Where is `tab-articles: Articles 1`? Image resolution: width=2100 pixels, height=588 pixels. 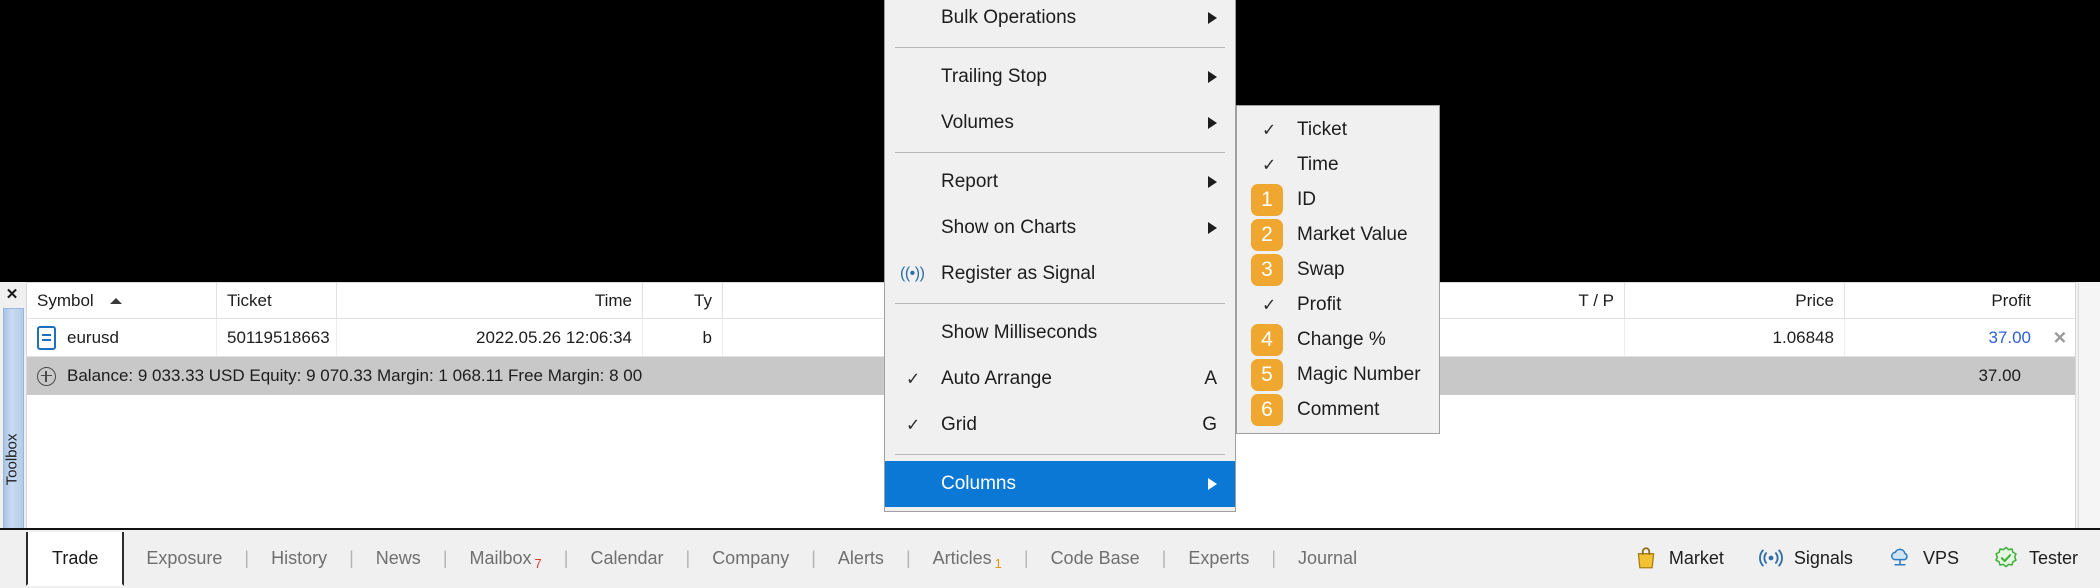 tab-articles: Articles 1 is located at coordinates (967, 558).